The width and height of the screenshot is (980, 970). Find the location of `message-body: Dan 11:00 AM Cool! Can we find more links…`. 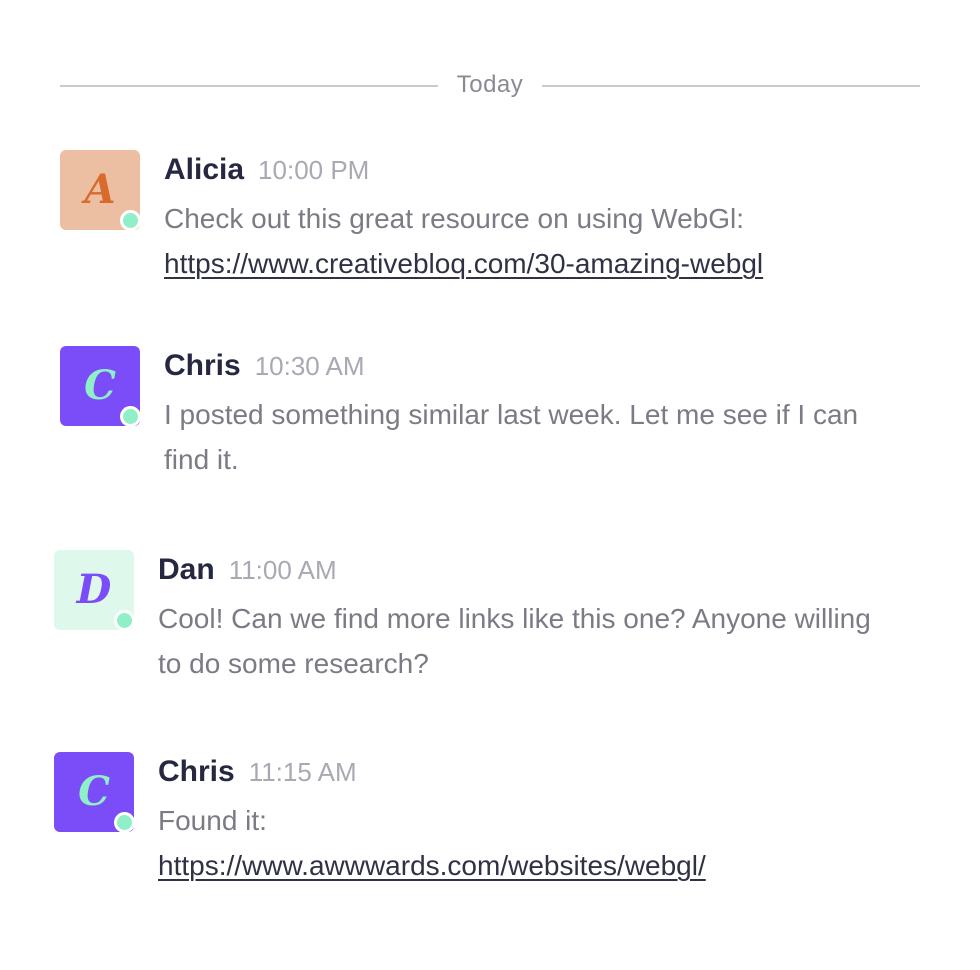

message-body: Dan 11:00 AM Cool! Can we find more links… is located at coordinates (528, 618).